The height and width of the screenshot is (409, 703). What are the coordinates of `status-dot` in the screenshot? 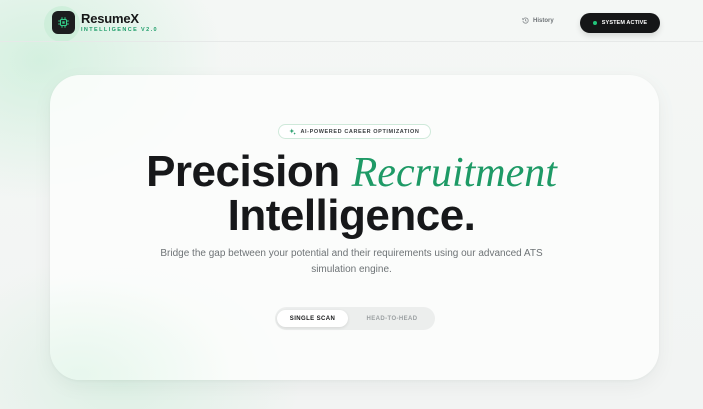 It's located at (594, 23).